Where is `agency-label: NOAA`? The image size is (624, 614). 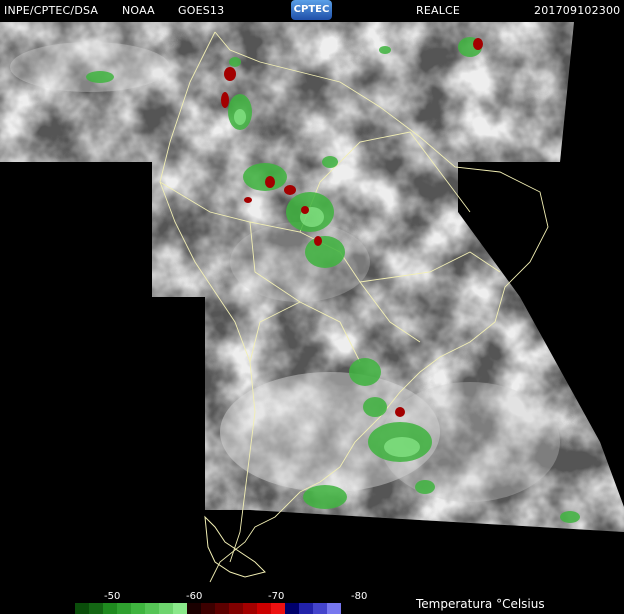
agency-label: NOAA is located at coordinates (138, 10).